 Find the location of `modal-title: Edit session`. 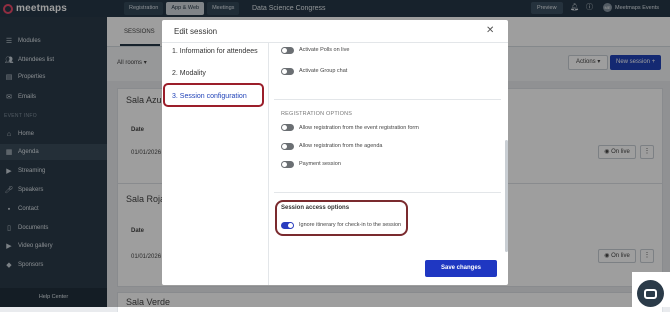

modal-title: Edit session is located at coordinates (196, 31).